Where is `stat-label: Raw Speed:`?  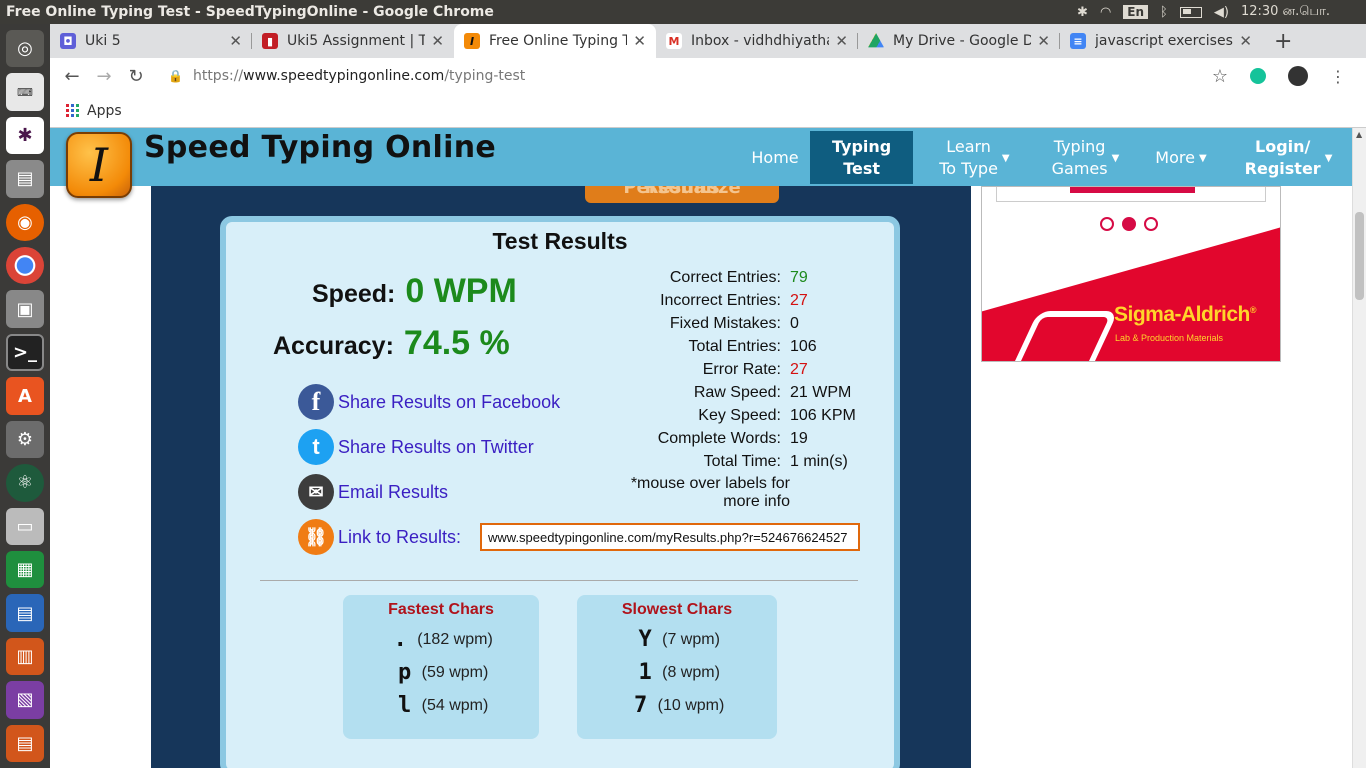 stat-label: Raw Speed: is located at coordinates (703, 393).